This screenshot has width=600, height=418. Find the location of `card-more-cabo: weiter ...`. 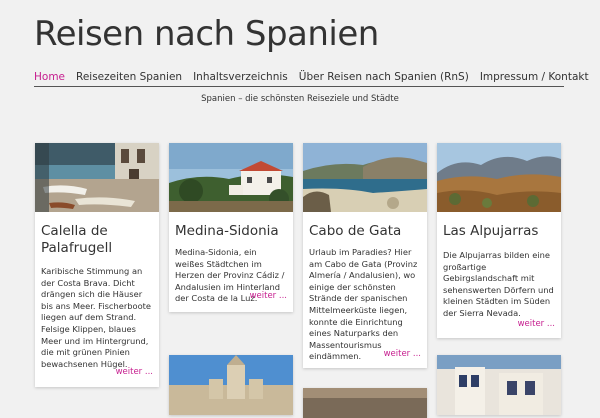

card-more-cabo: weiter ... is located at coordinates (402, 354).